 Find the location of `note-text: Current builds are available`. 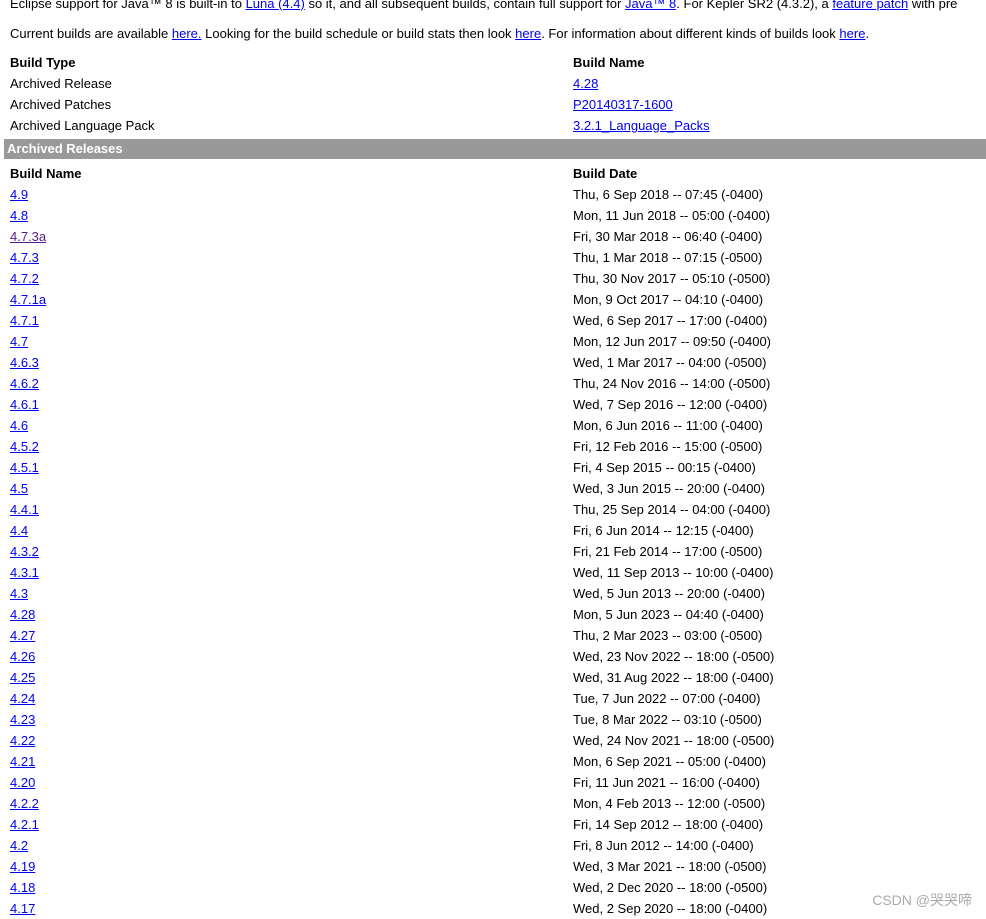

note-text: Current builds are available is located at coordinates (91, 33).